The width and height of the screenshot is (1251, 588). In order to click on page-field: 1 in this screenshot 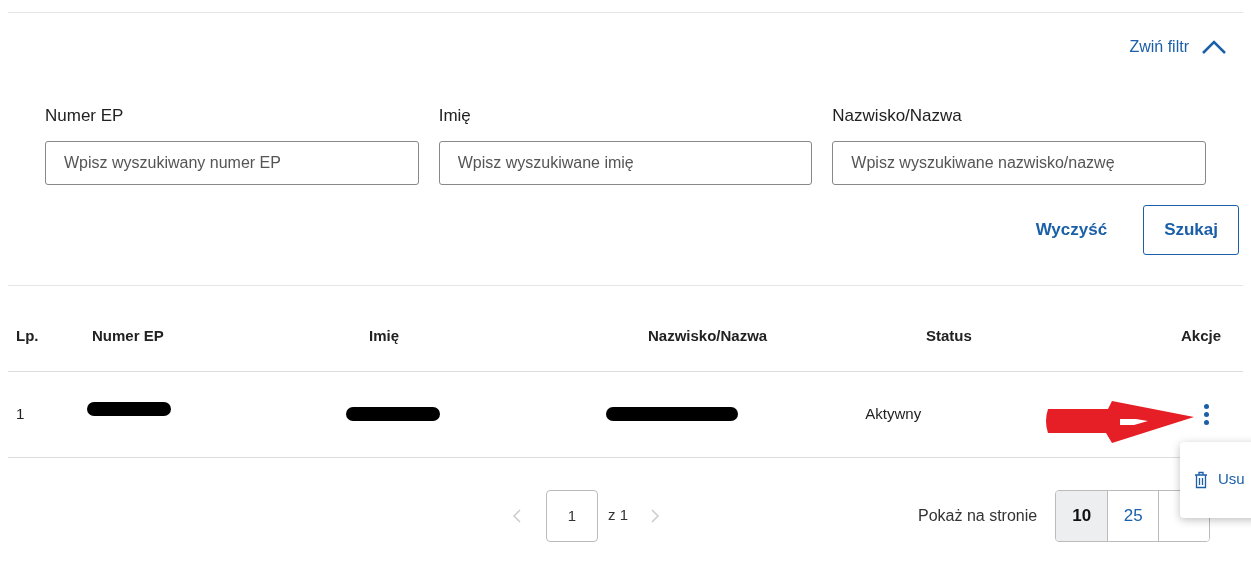, I will do `click(572, 515)`.